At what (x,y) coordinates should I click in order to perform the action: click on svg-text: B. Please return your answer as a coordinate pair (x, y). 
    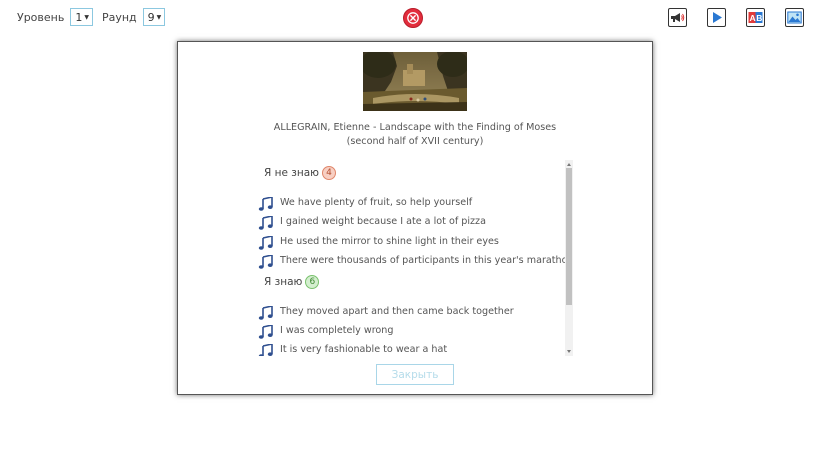
    Looking at the image, I should click on (759, 18).